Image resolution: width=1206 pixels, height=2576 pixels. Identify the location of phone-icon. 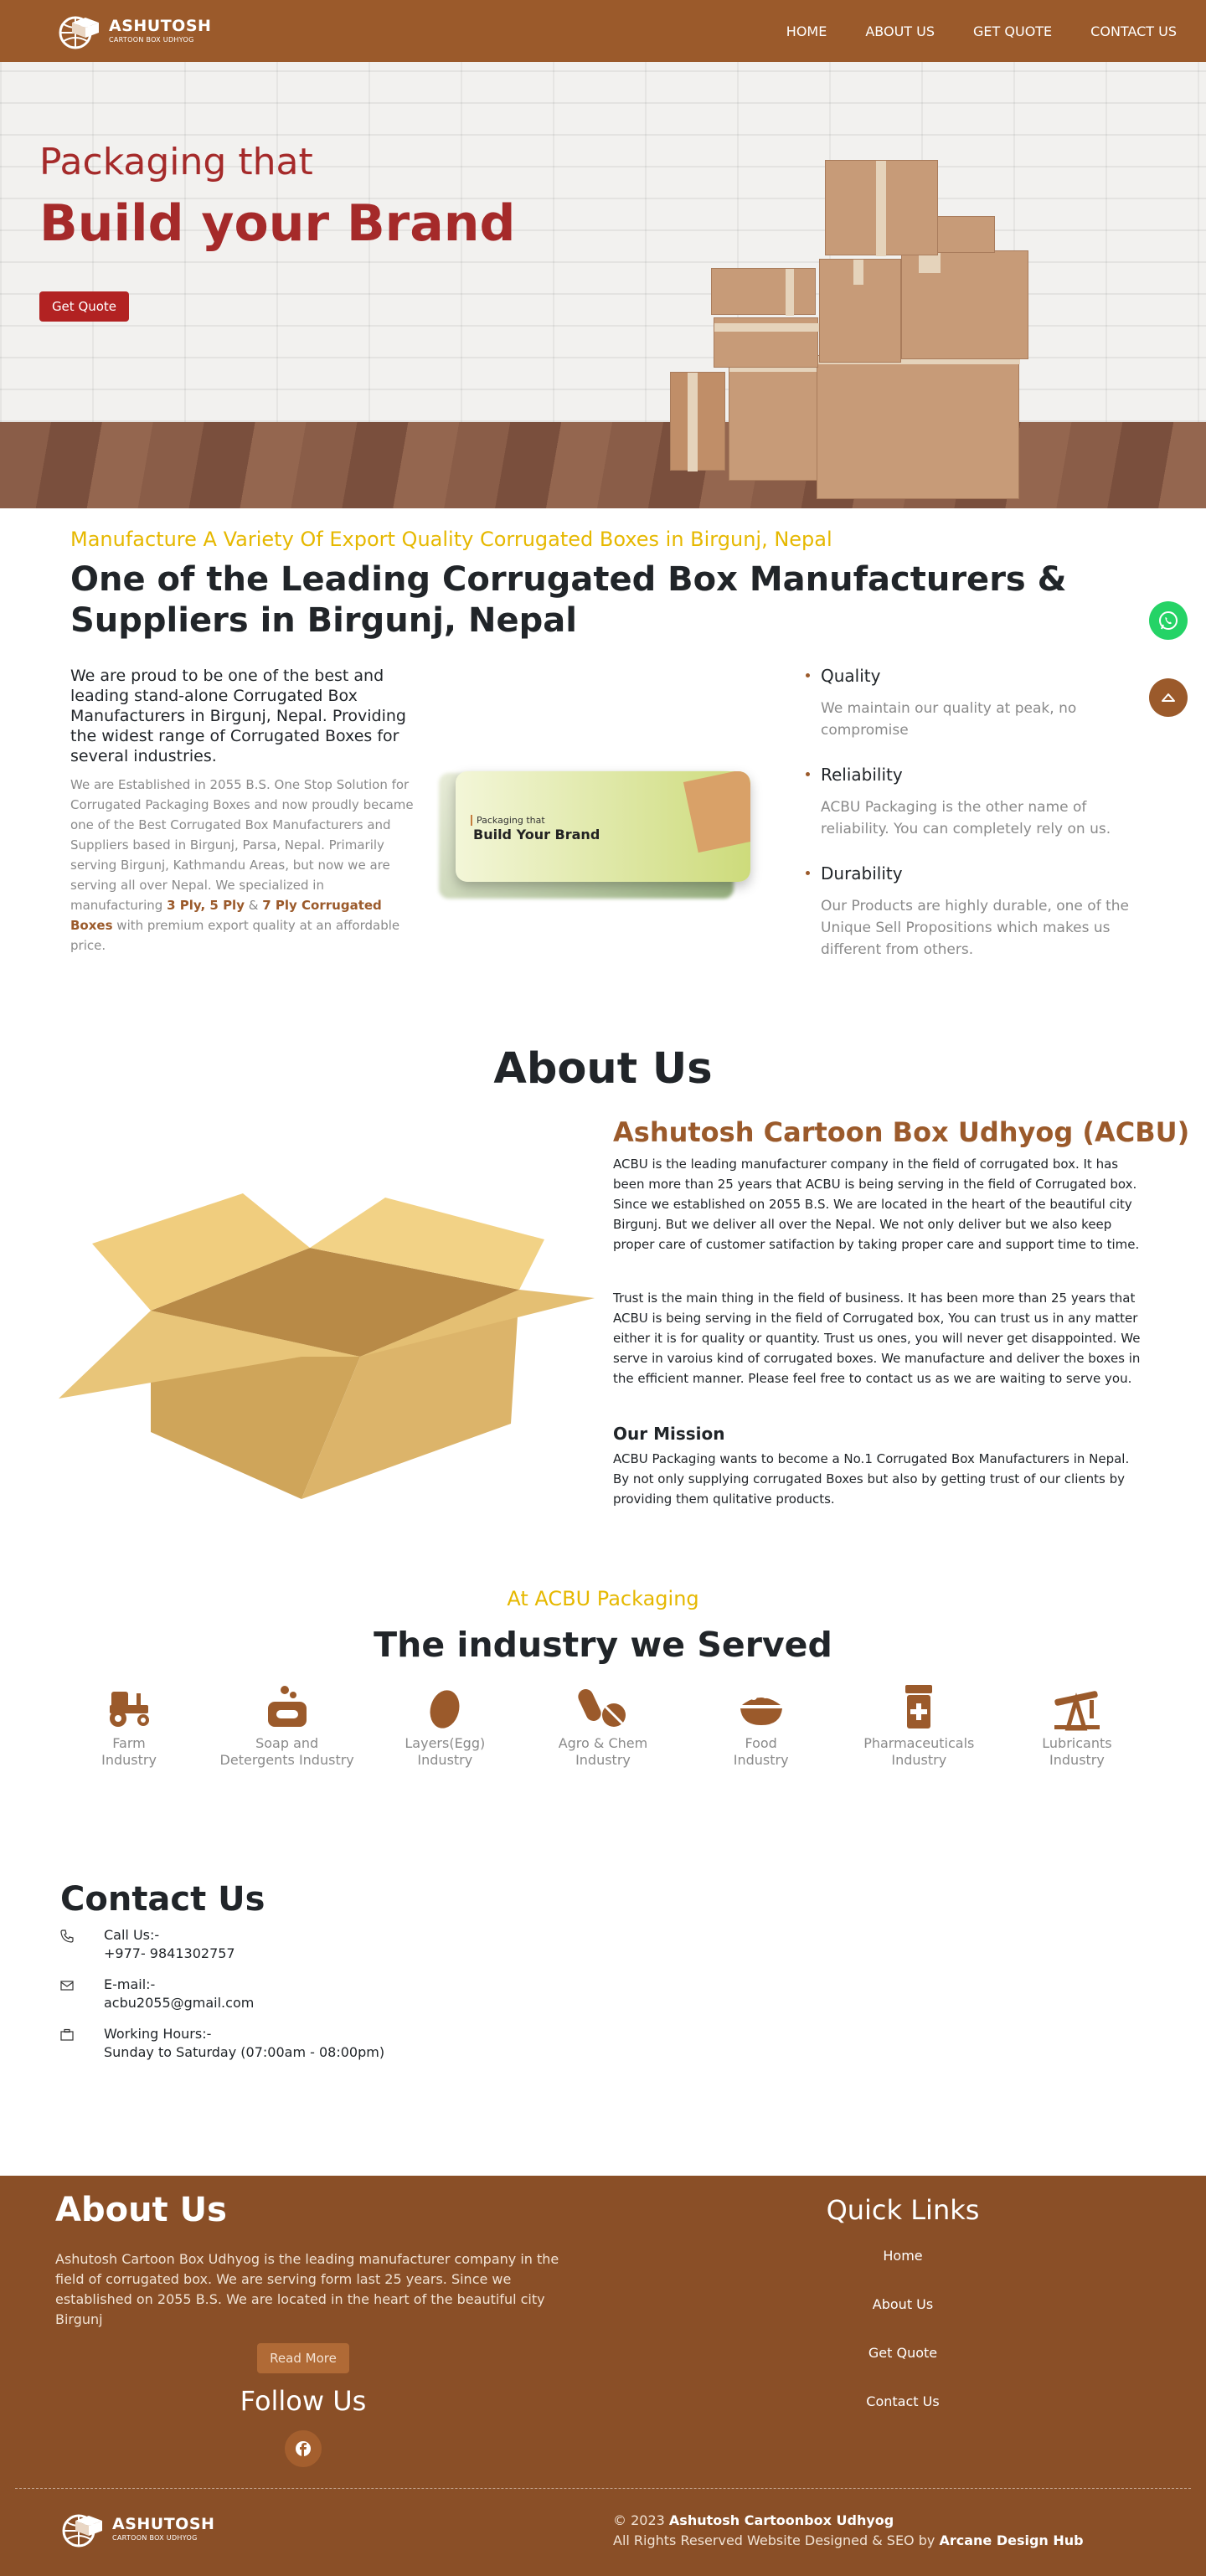
(67, 1936).